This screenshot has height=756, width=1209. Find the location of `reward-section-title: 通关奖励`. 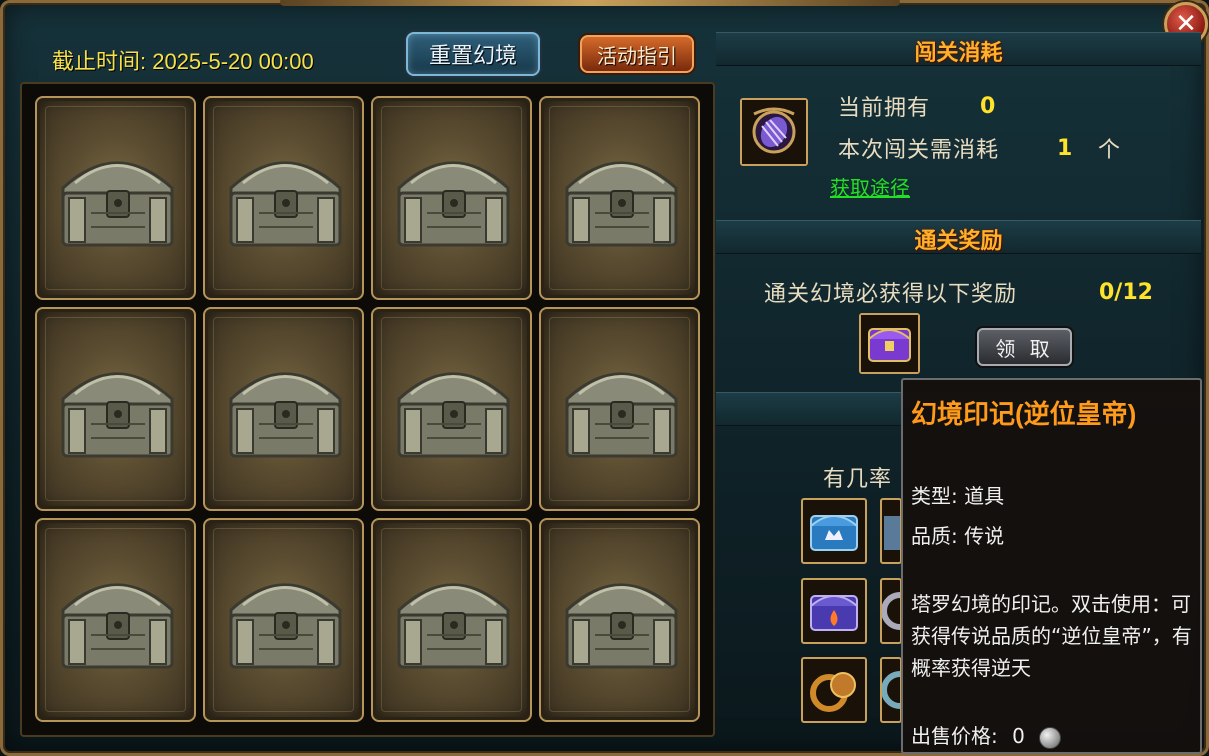

reward-section-title: 通关奖励 is located at coordinates (958, 241).